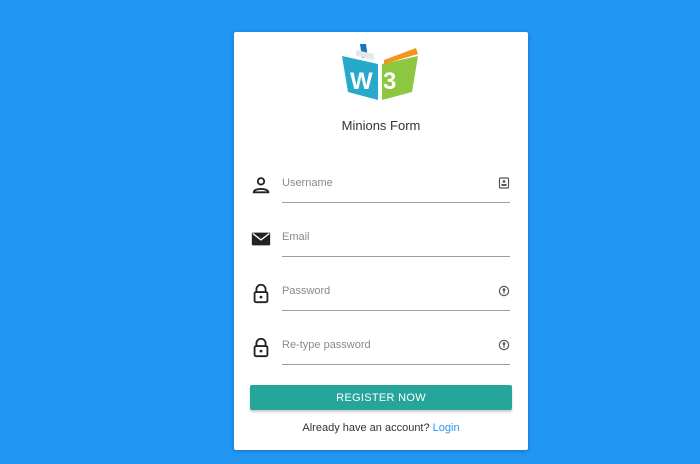 This screenshot has height=464, width=700. I want to click on retype-password-input-wrap, so click(396, 346).